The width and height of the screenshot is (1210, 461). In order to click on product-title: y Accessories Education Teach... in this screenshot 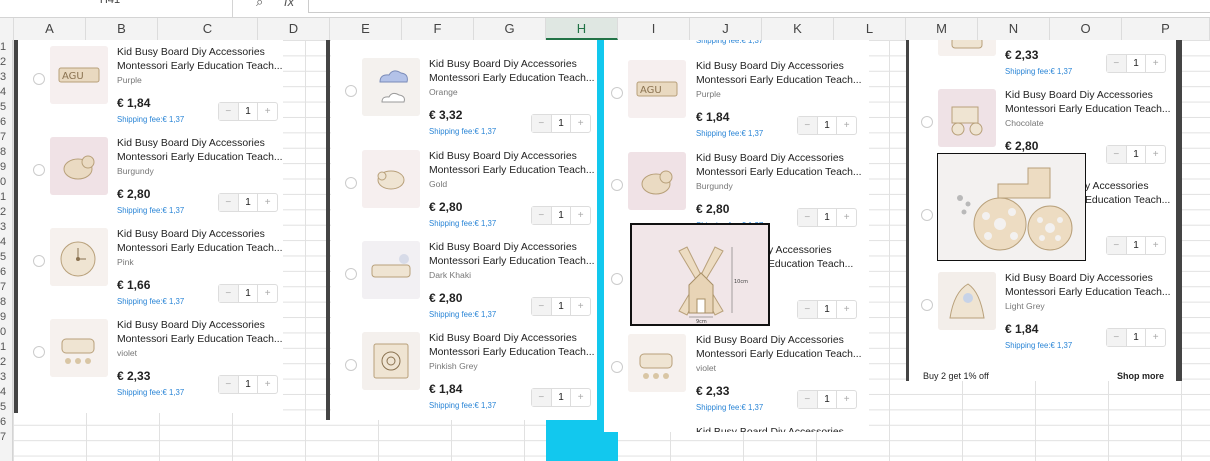, I will do `click(1130, 193)`.